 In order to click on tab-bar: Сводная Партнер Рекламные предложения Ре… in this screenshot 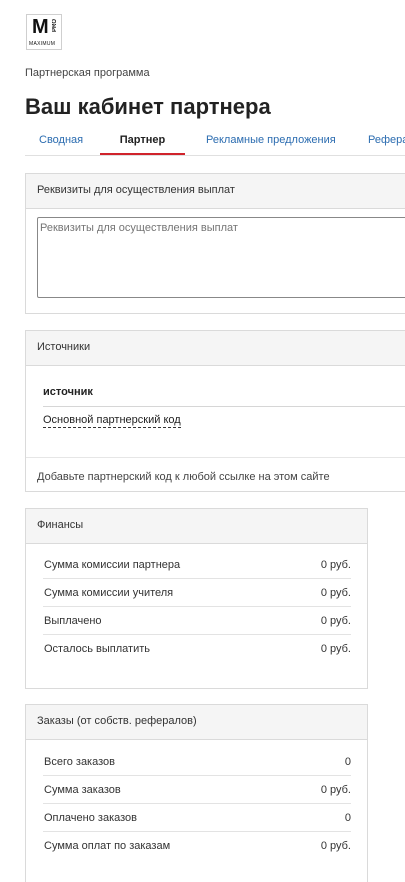, I will do `click(215, 141)`.